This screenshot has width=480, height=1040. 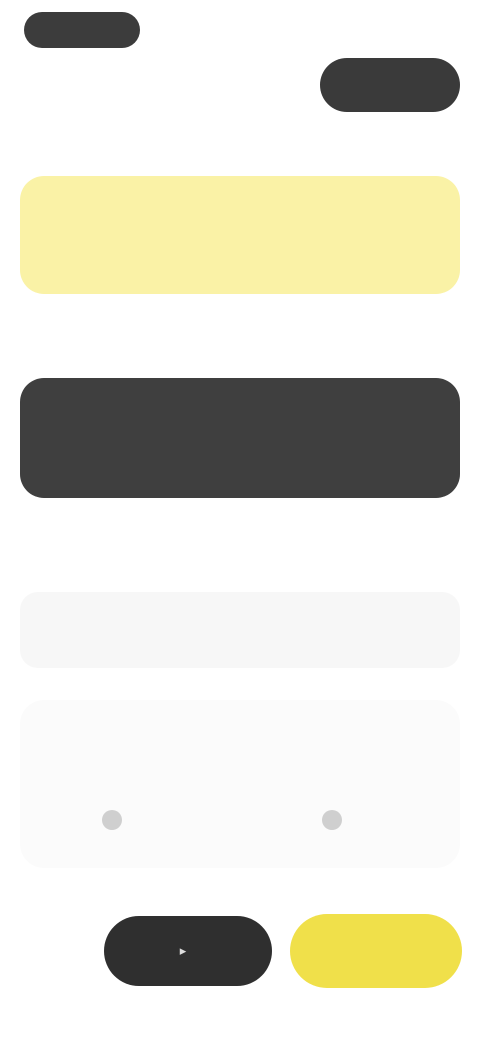 I want to click on highlight-card, so click(x=240, y=235).